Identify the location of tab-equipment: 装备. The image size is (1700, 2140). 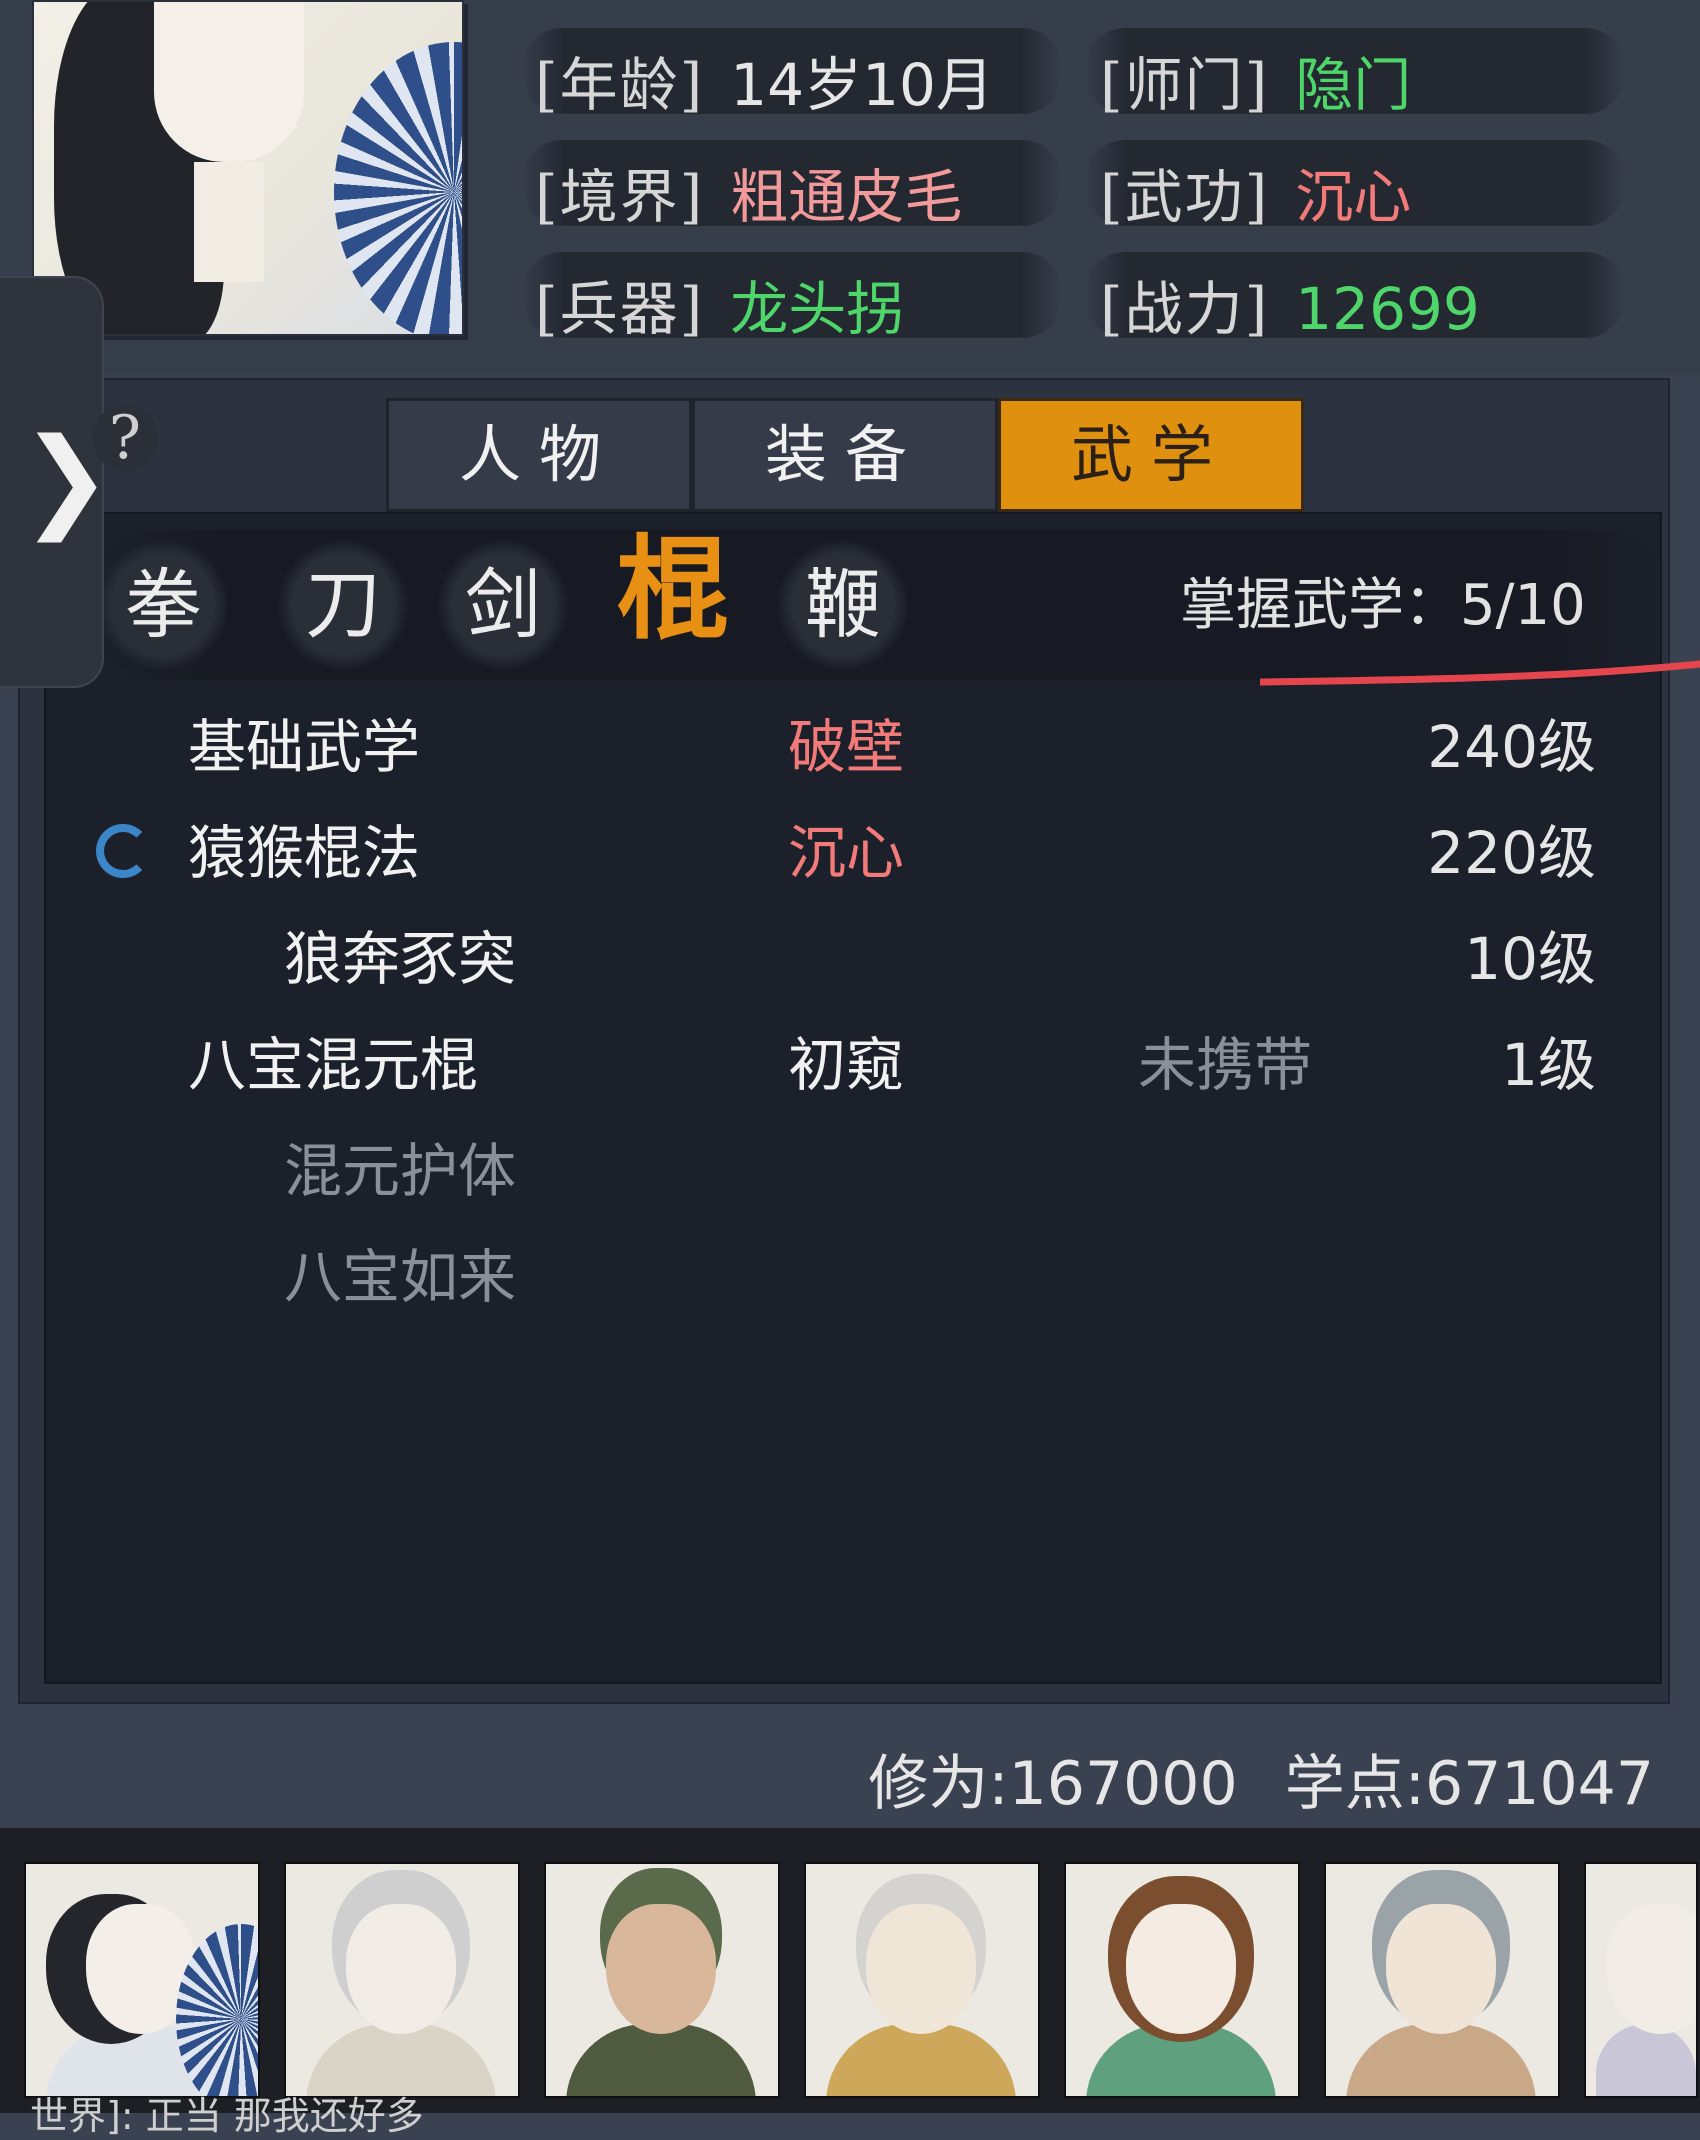
(845, 455).